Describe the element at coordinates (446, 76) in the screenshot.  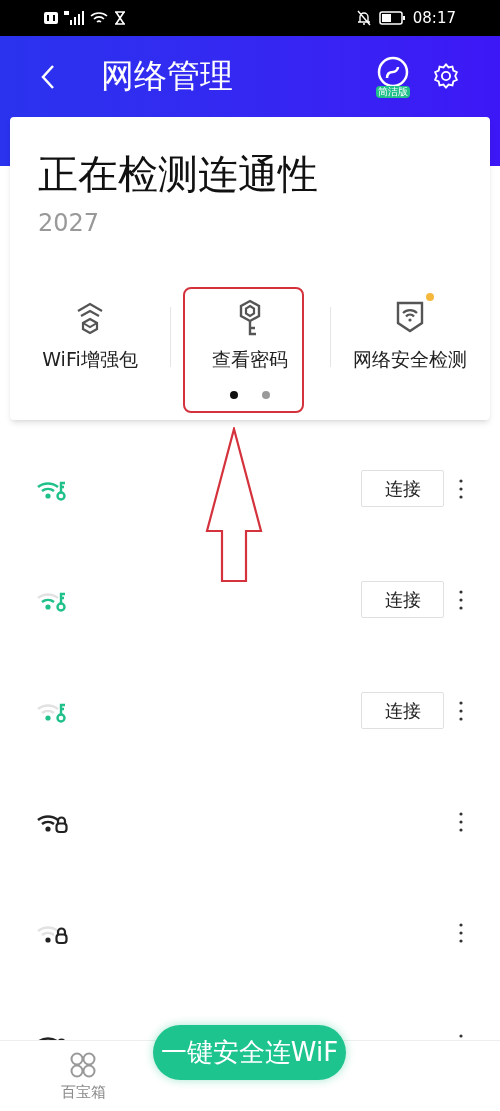
I see `settings-icon` at that location.